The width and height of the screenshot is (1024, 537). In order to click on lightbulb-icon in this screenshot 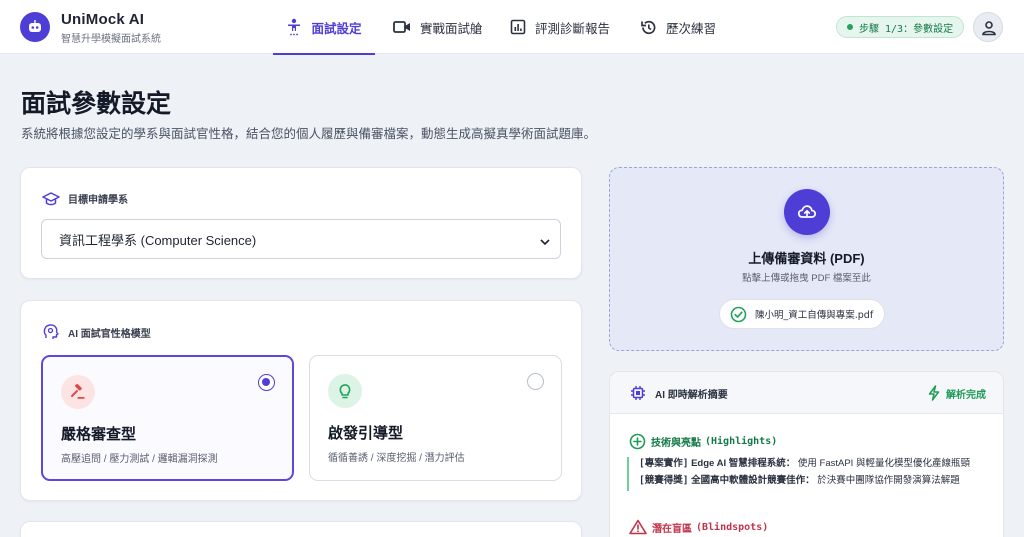, I will do `click(345, 391)`.